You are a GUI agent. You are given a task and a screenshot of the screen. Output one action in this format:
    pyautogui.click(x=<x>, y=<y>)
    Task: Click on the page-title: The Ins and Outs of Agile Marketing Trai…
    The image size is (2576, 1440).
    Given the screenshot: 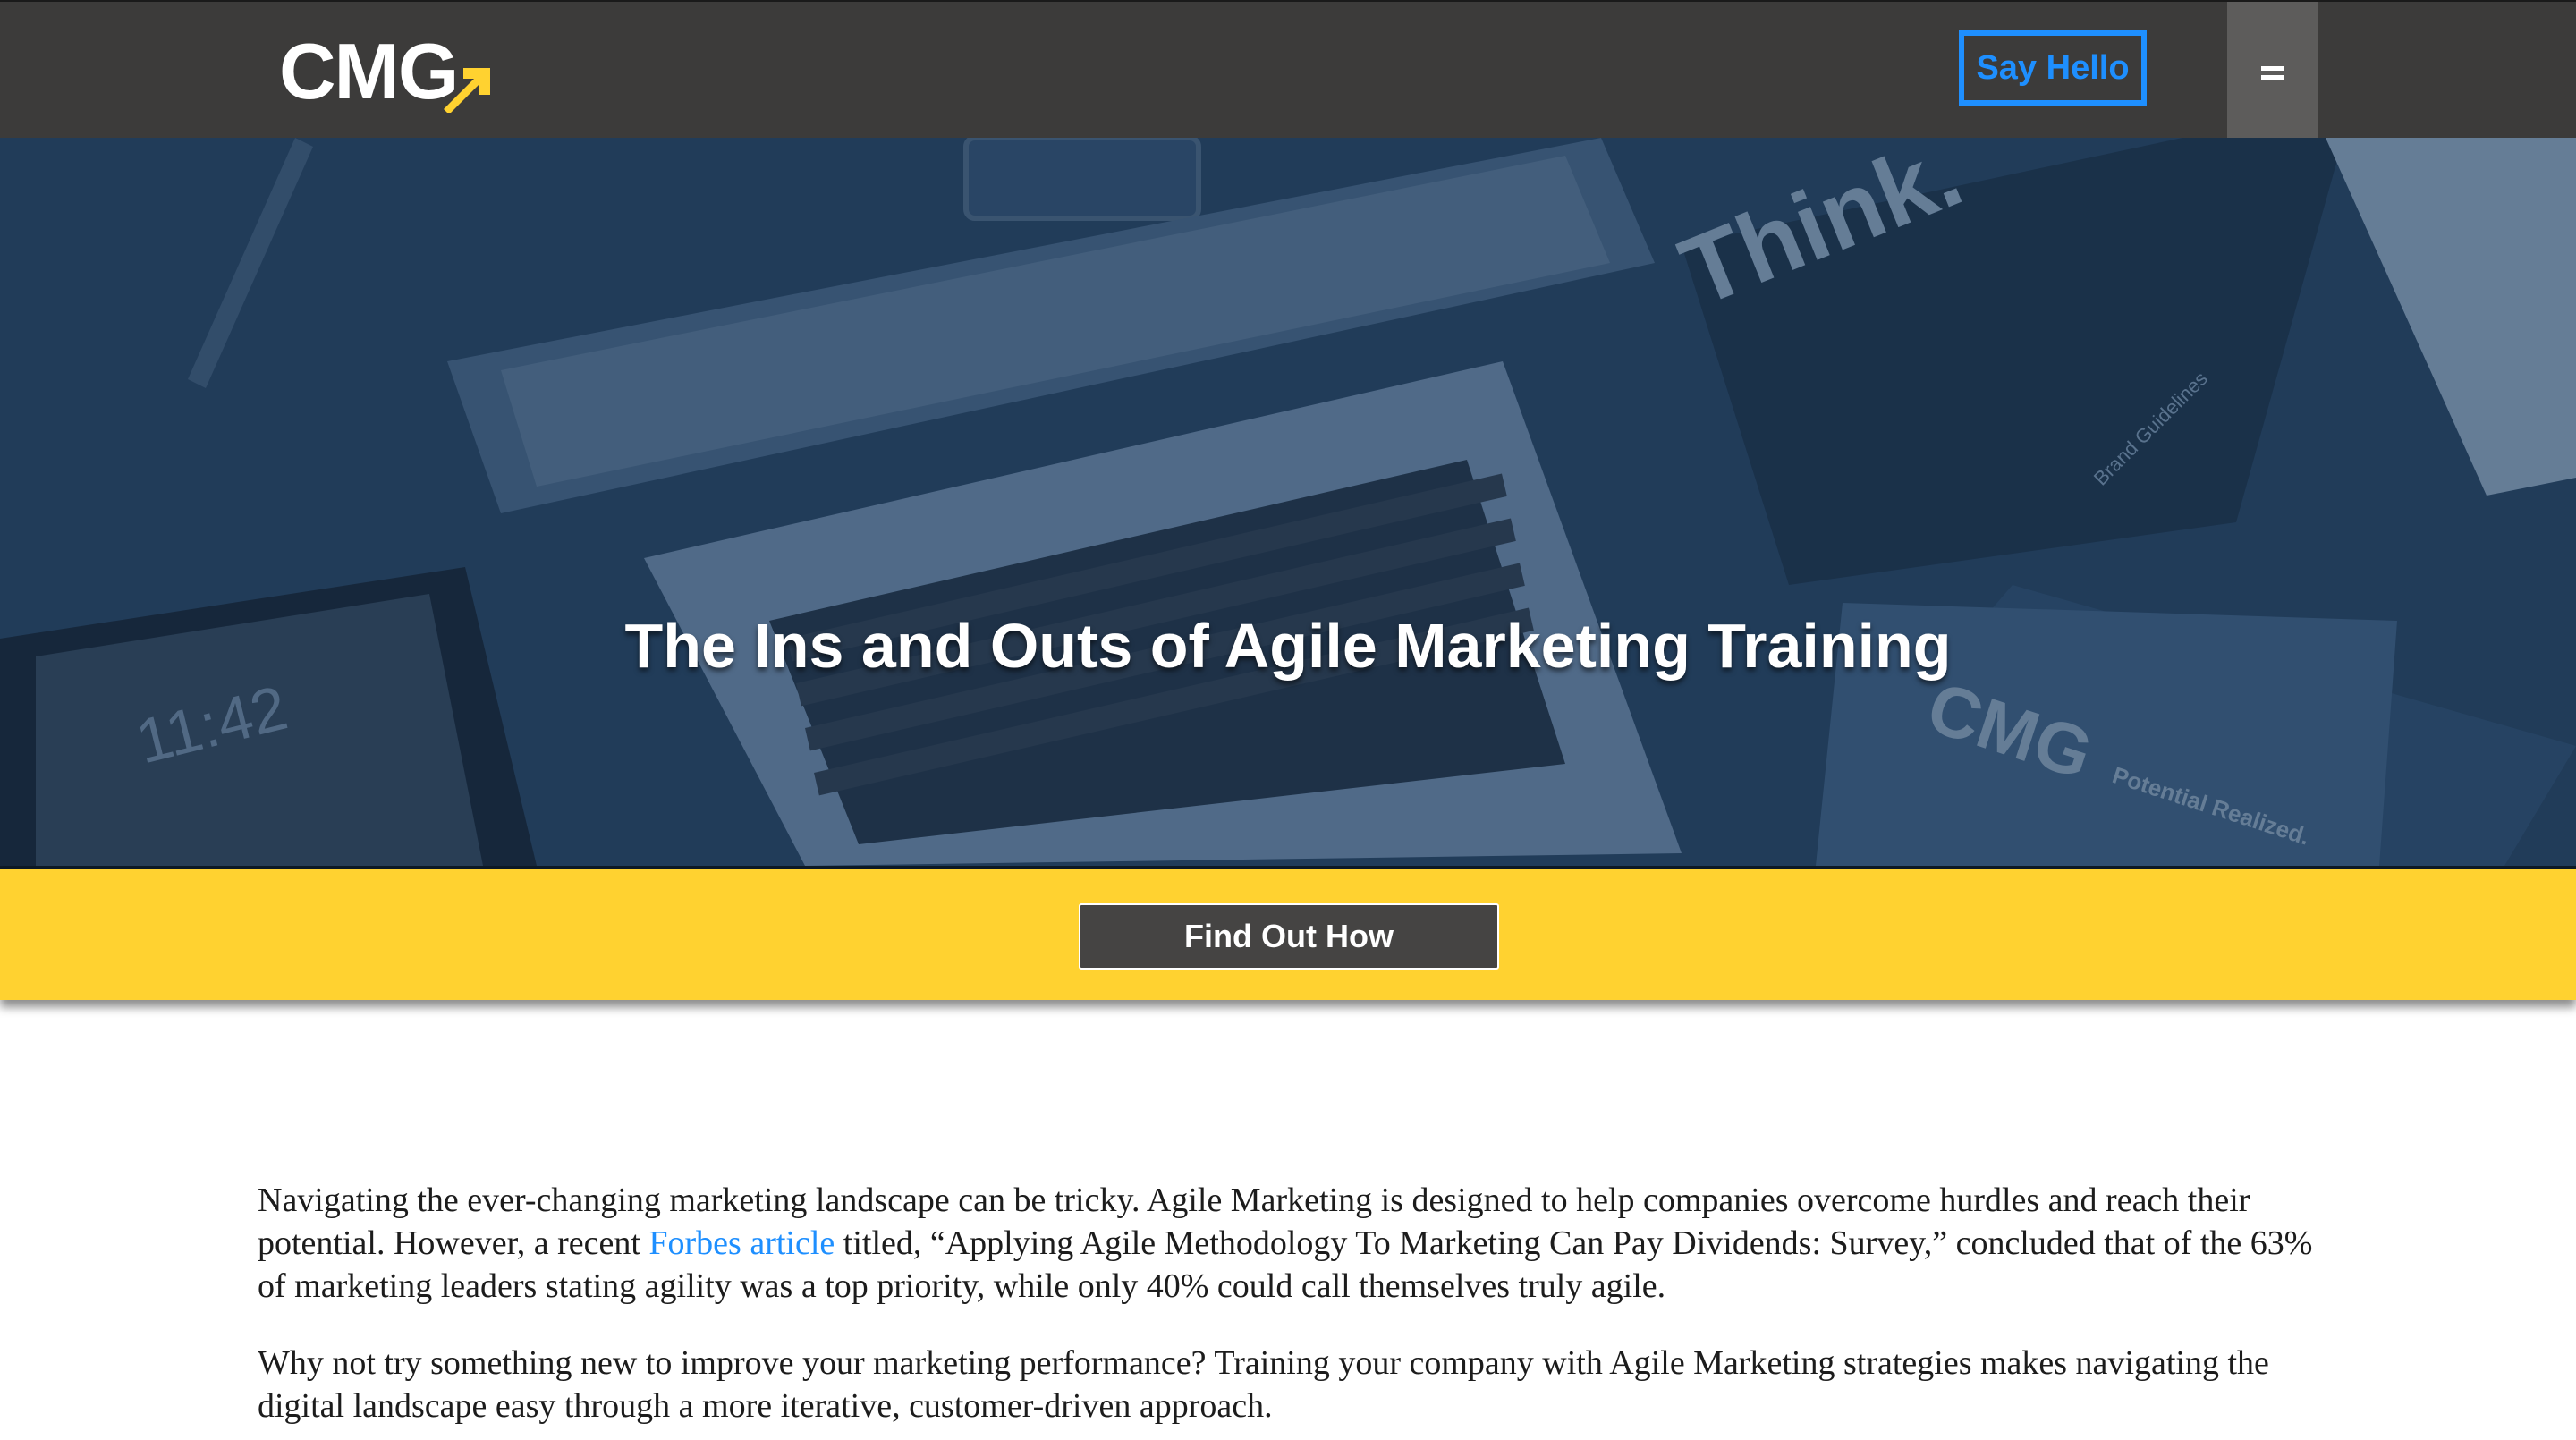 What is the action you would take?
    pyautogui.click(x=1288, y=646)
    